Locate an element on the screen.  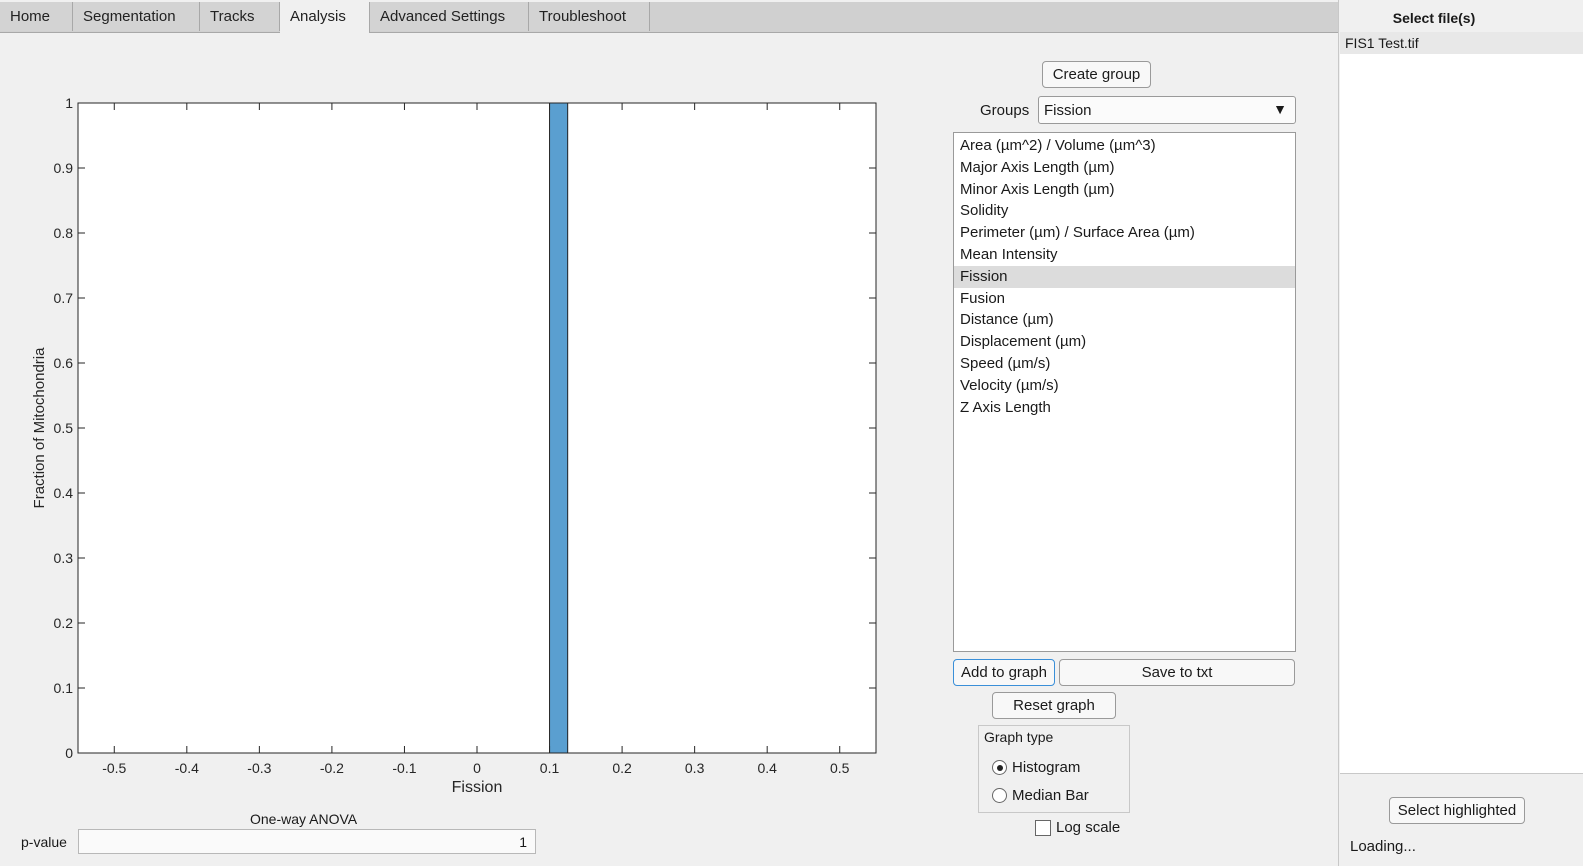
measure-list-item: Fusion is located at coordinates (1124, 299).